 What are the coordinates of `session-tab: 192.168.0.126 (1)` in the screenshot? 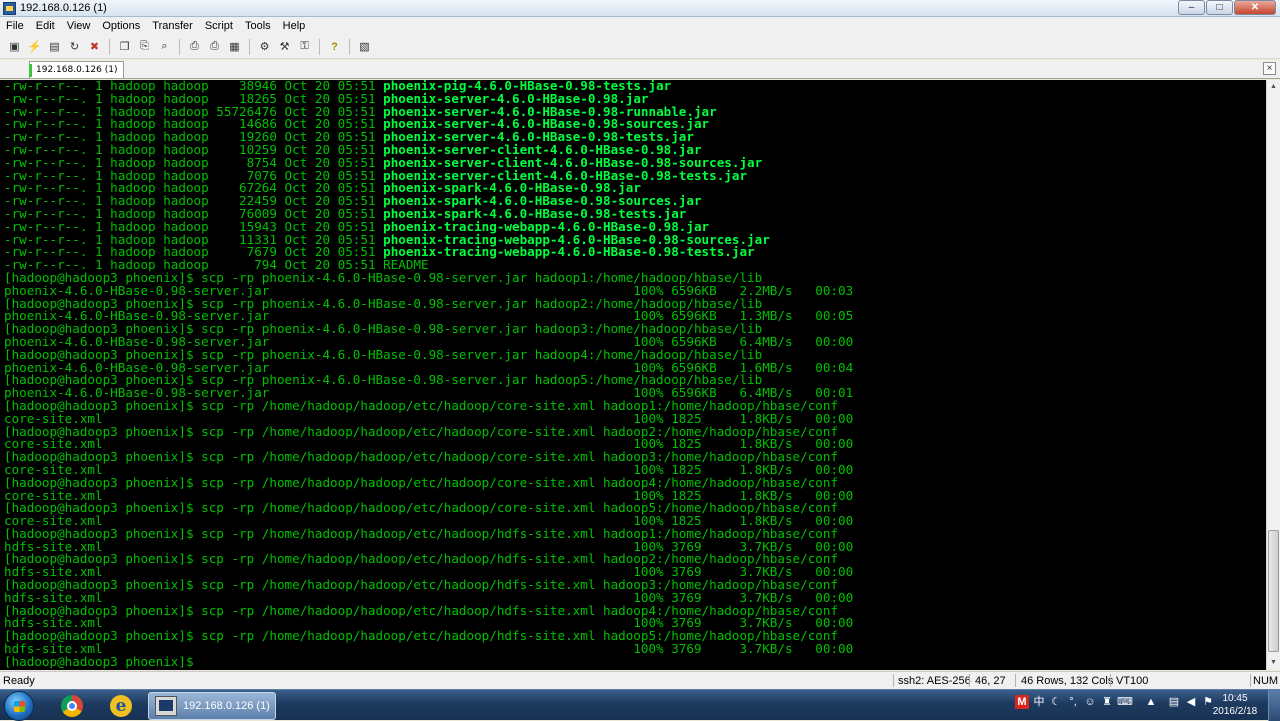 It's located at (77, 69).